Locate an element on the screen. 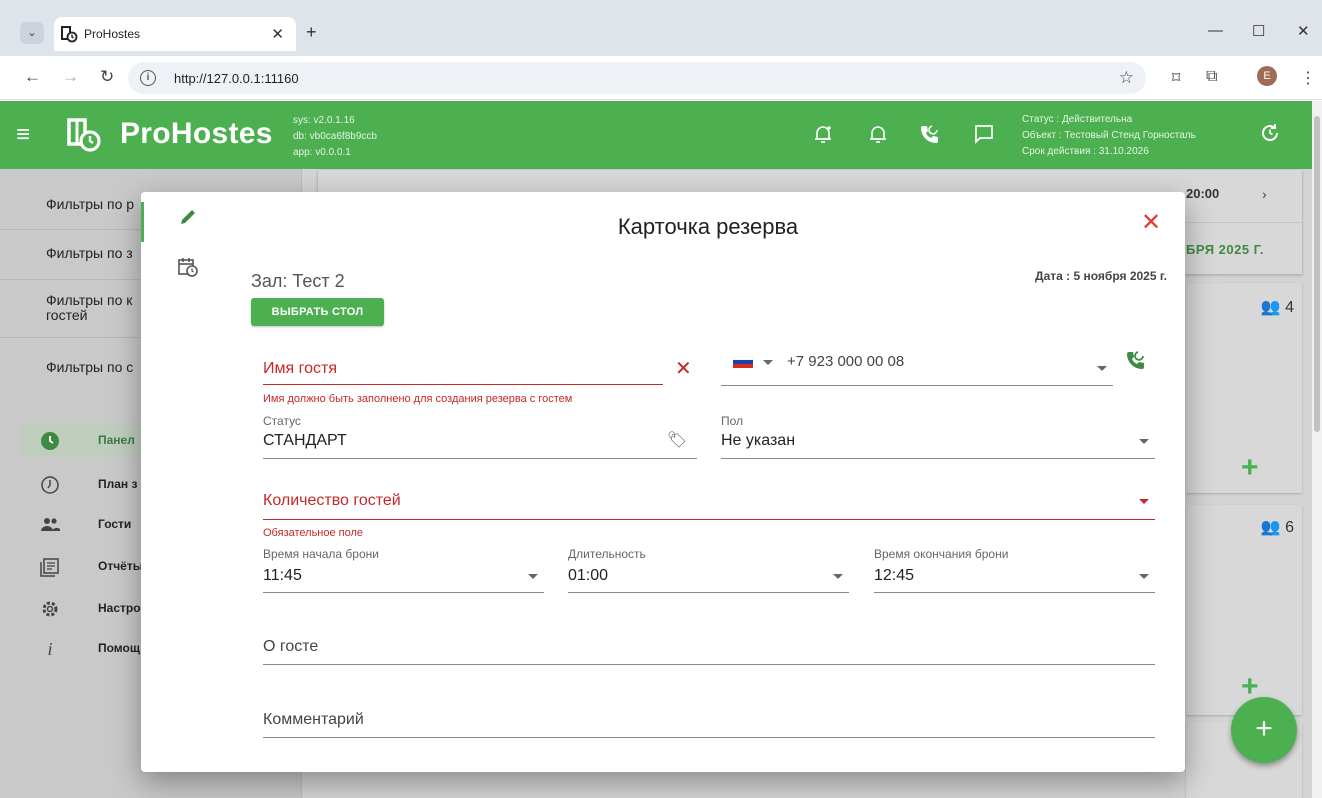 This screenshot has width=1322, height=798. clock-filled-icon is located at coordinates (50, 441).